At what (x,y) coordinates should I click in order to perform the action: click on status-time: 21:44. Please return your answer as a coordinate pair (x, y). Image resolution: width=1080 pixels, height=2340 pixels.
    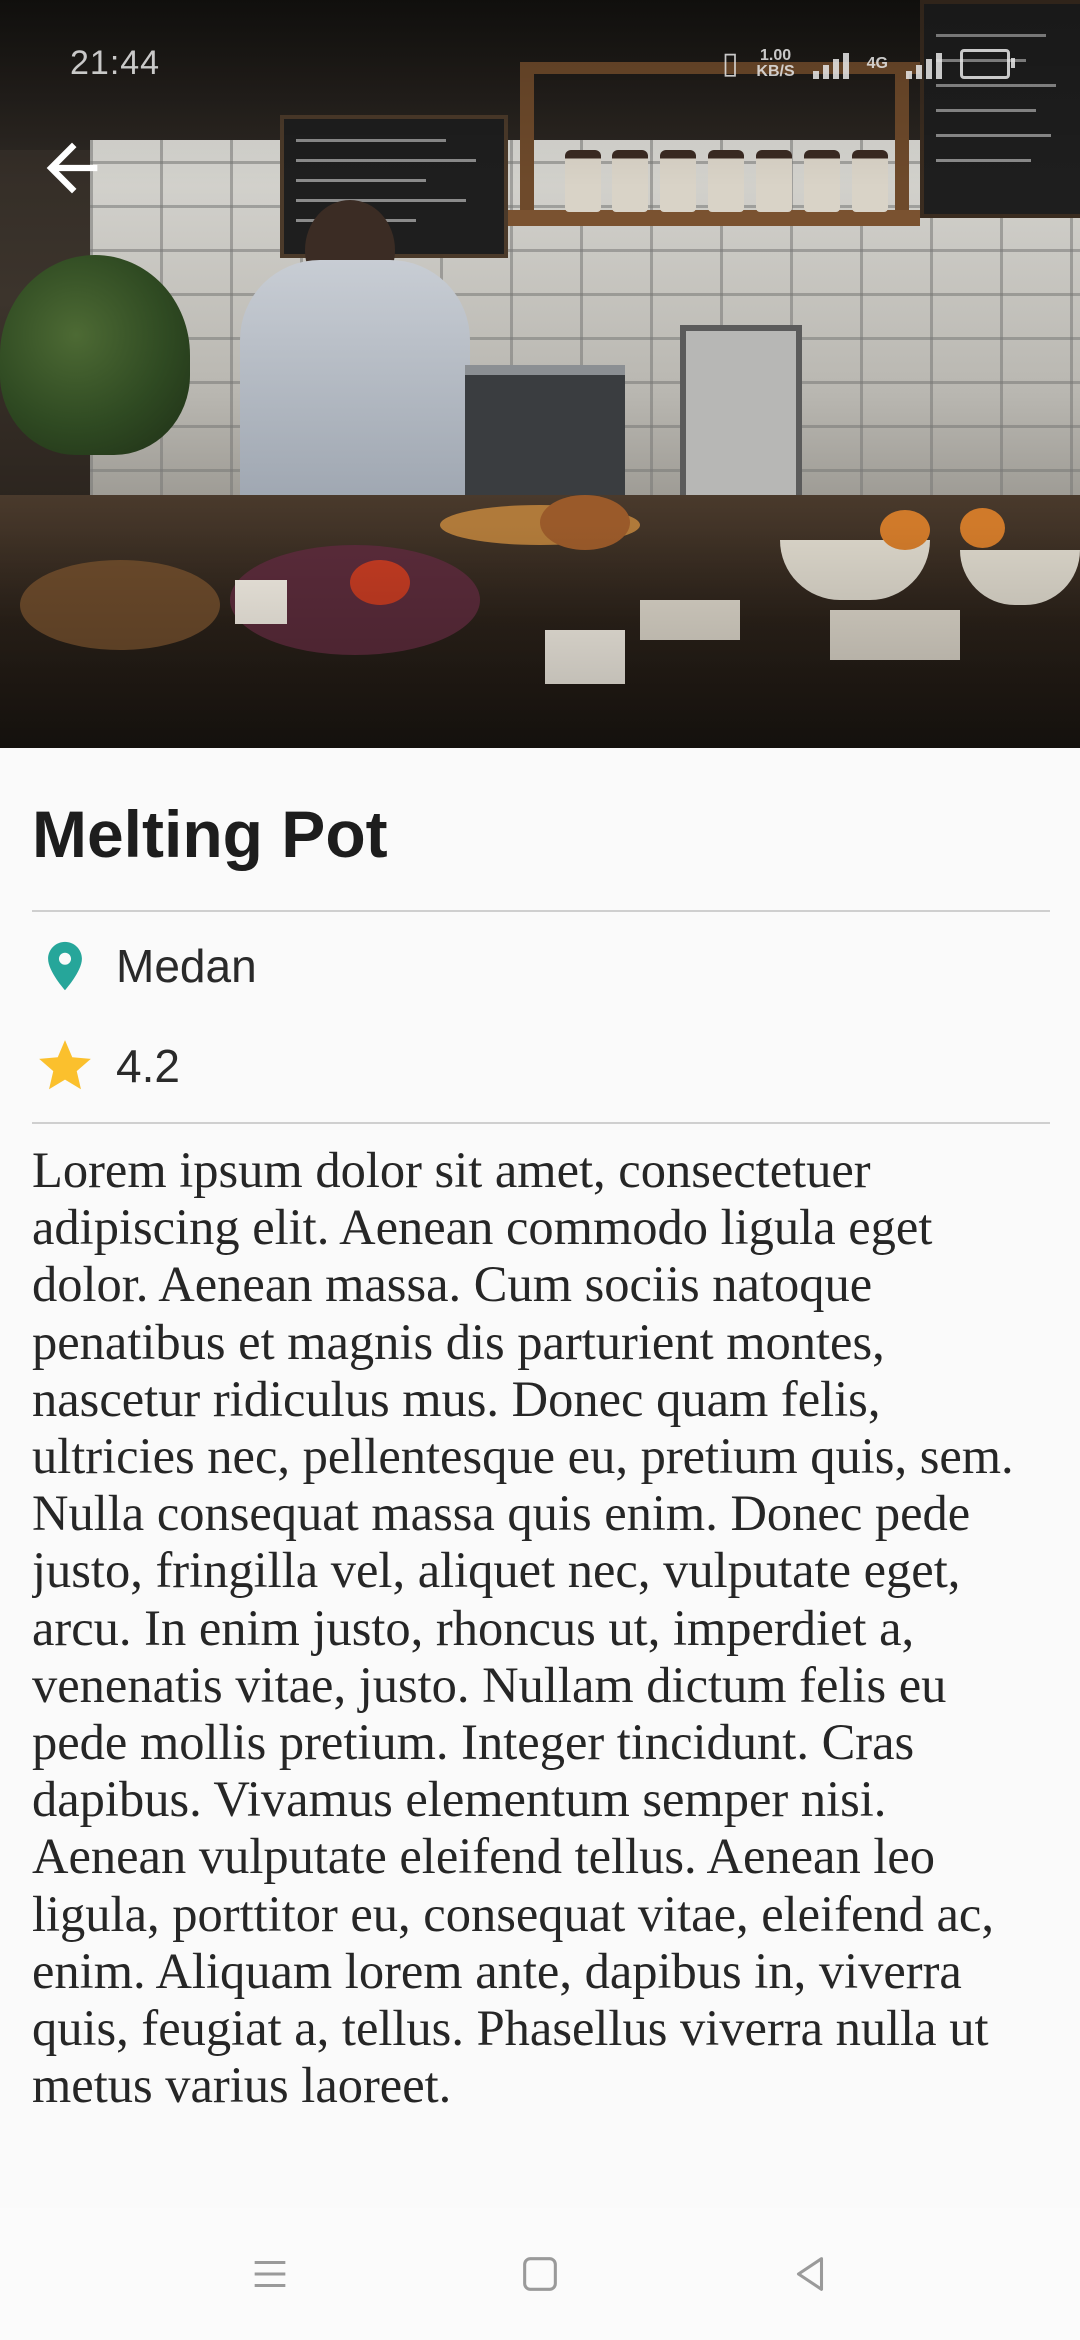
    Looking at the image, I should click on (115, 63).